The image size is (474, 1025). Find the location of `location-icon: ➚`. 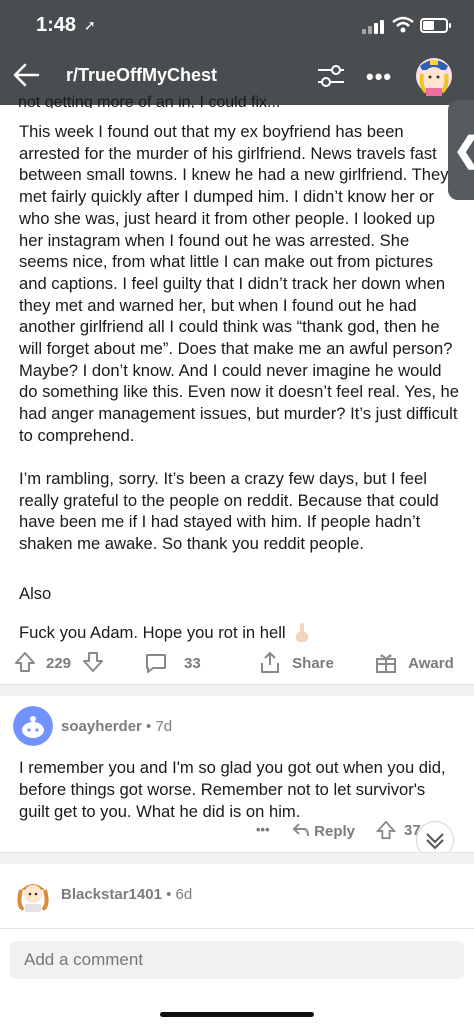

location-icon: ➚ is located at coordinates (90, 25).